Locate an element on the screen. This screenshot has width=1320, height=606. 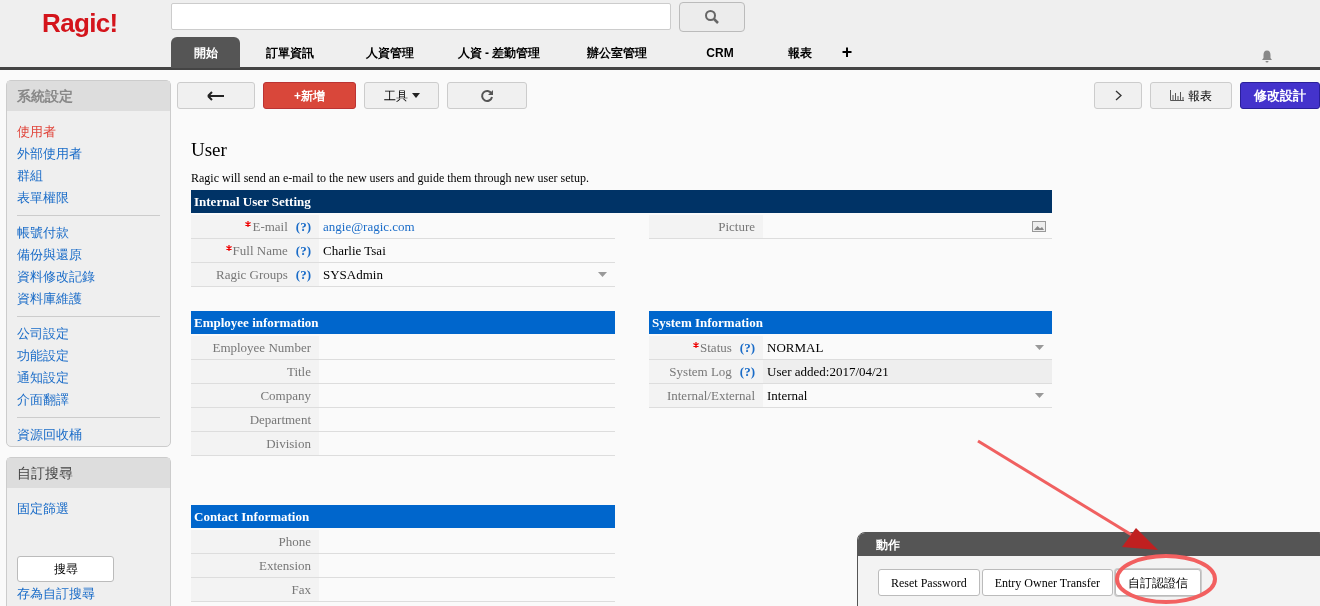
sidebar-link: 資料庫維護 is located at coordinates (88, 299).